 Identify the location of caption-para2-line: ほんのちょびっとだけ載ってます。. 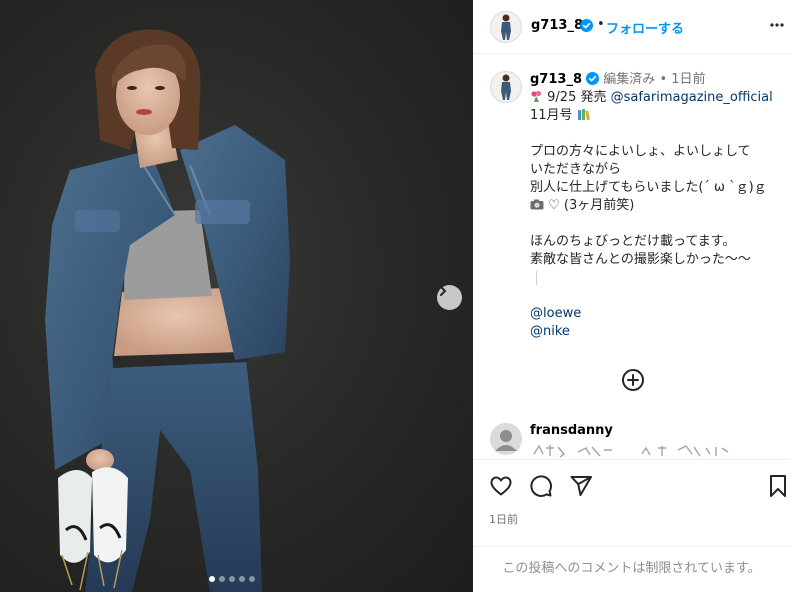
(633, 241).